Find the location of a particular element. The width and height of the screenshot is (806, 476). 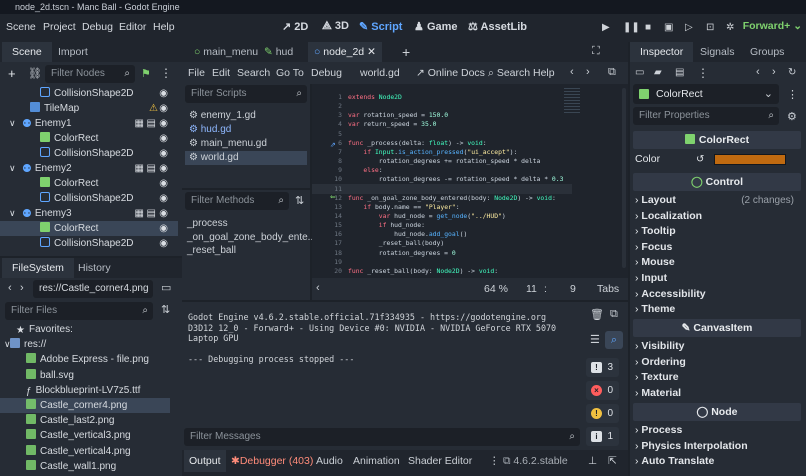

message-count-badge: ! 3 is located at coordinates (602, 367).